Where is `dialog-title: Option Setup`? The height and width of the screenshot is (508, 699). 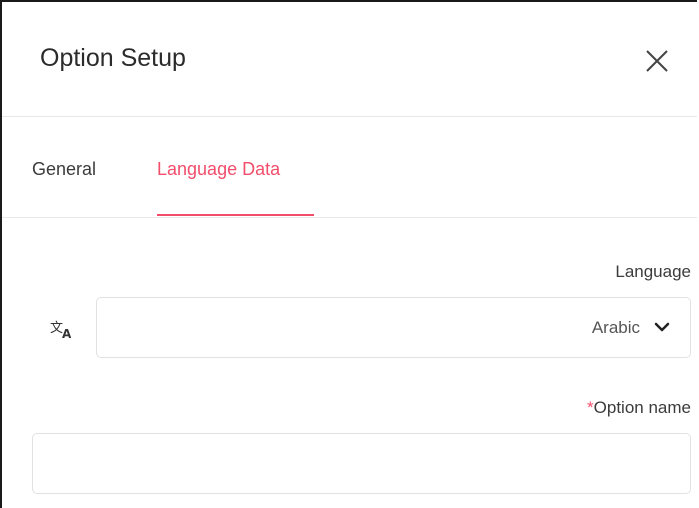 dialog-title: Option Setup is located at coordinates (113, 58).